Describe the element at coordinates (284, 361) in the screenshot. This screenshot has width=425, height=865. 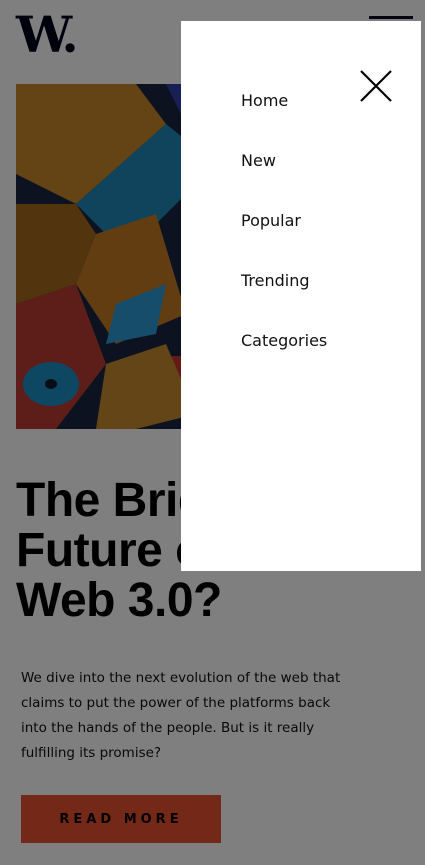
I see `nav-item-categories: Categories` at that location.